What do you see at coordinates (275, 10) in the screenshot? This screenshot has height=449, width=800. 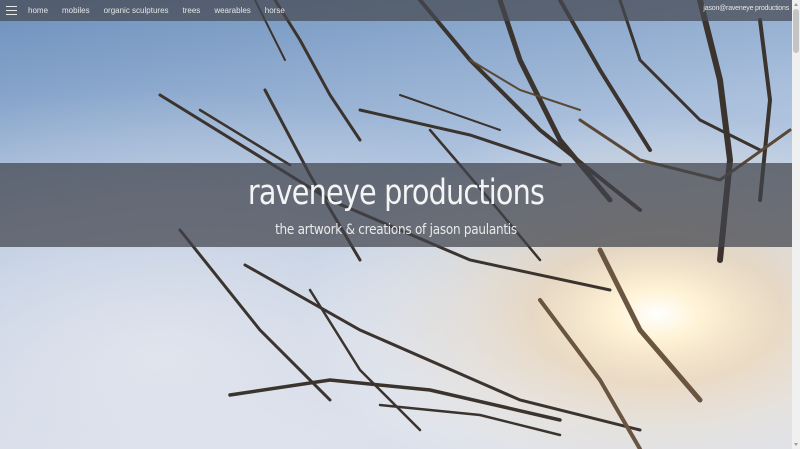 I see `nav-link-horse: horse` at bounding box center [275, 10].